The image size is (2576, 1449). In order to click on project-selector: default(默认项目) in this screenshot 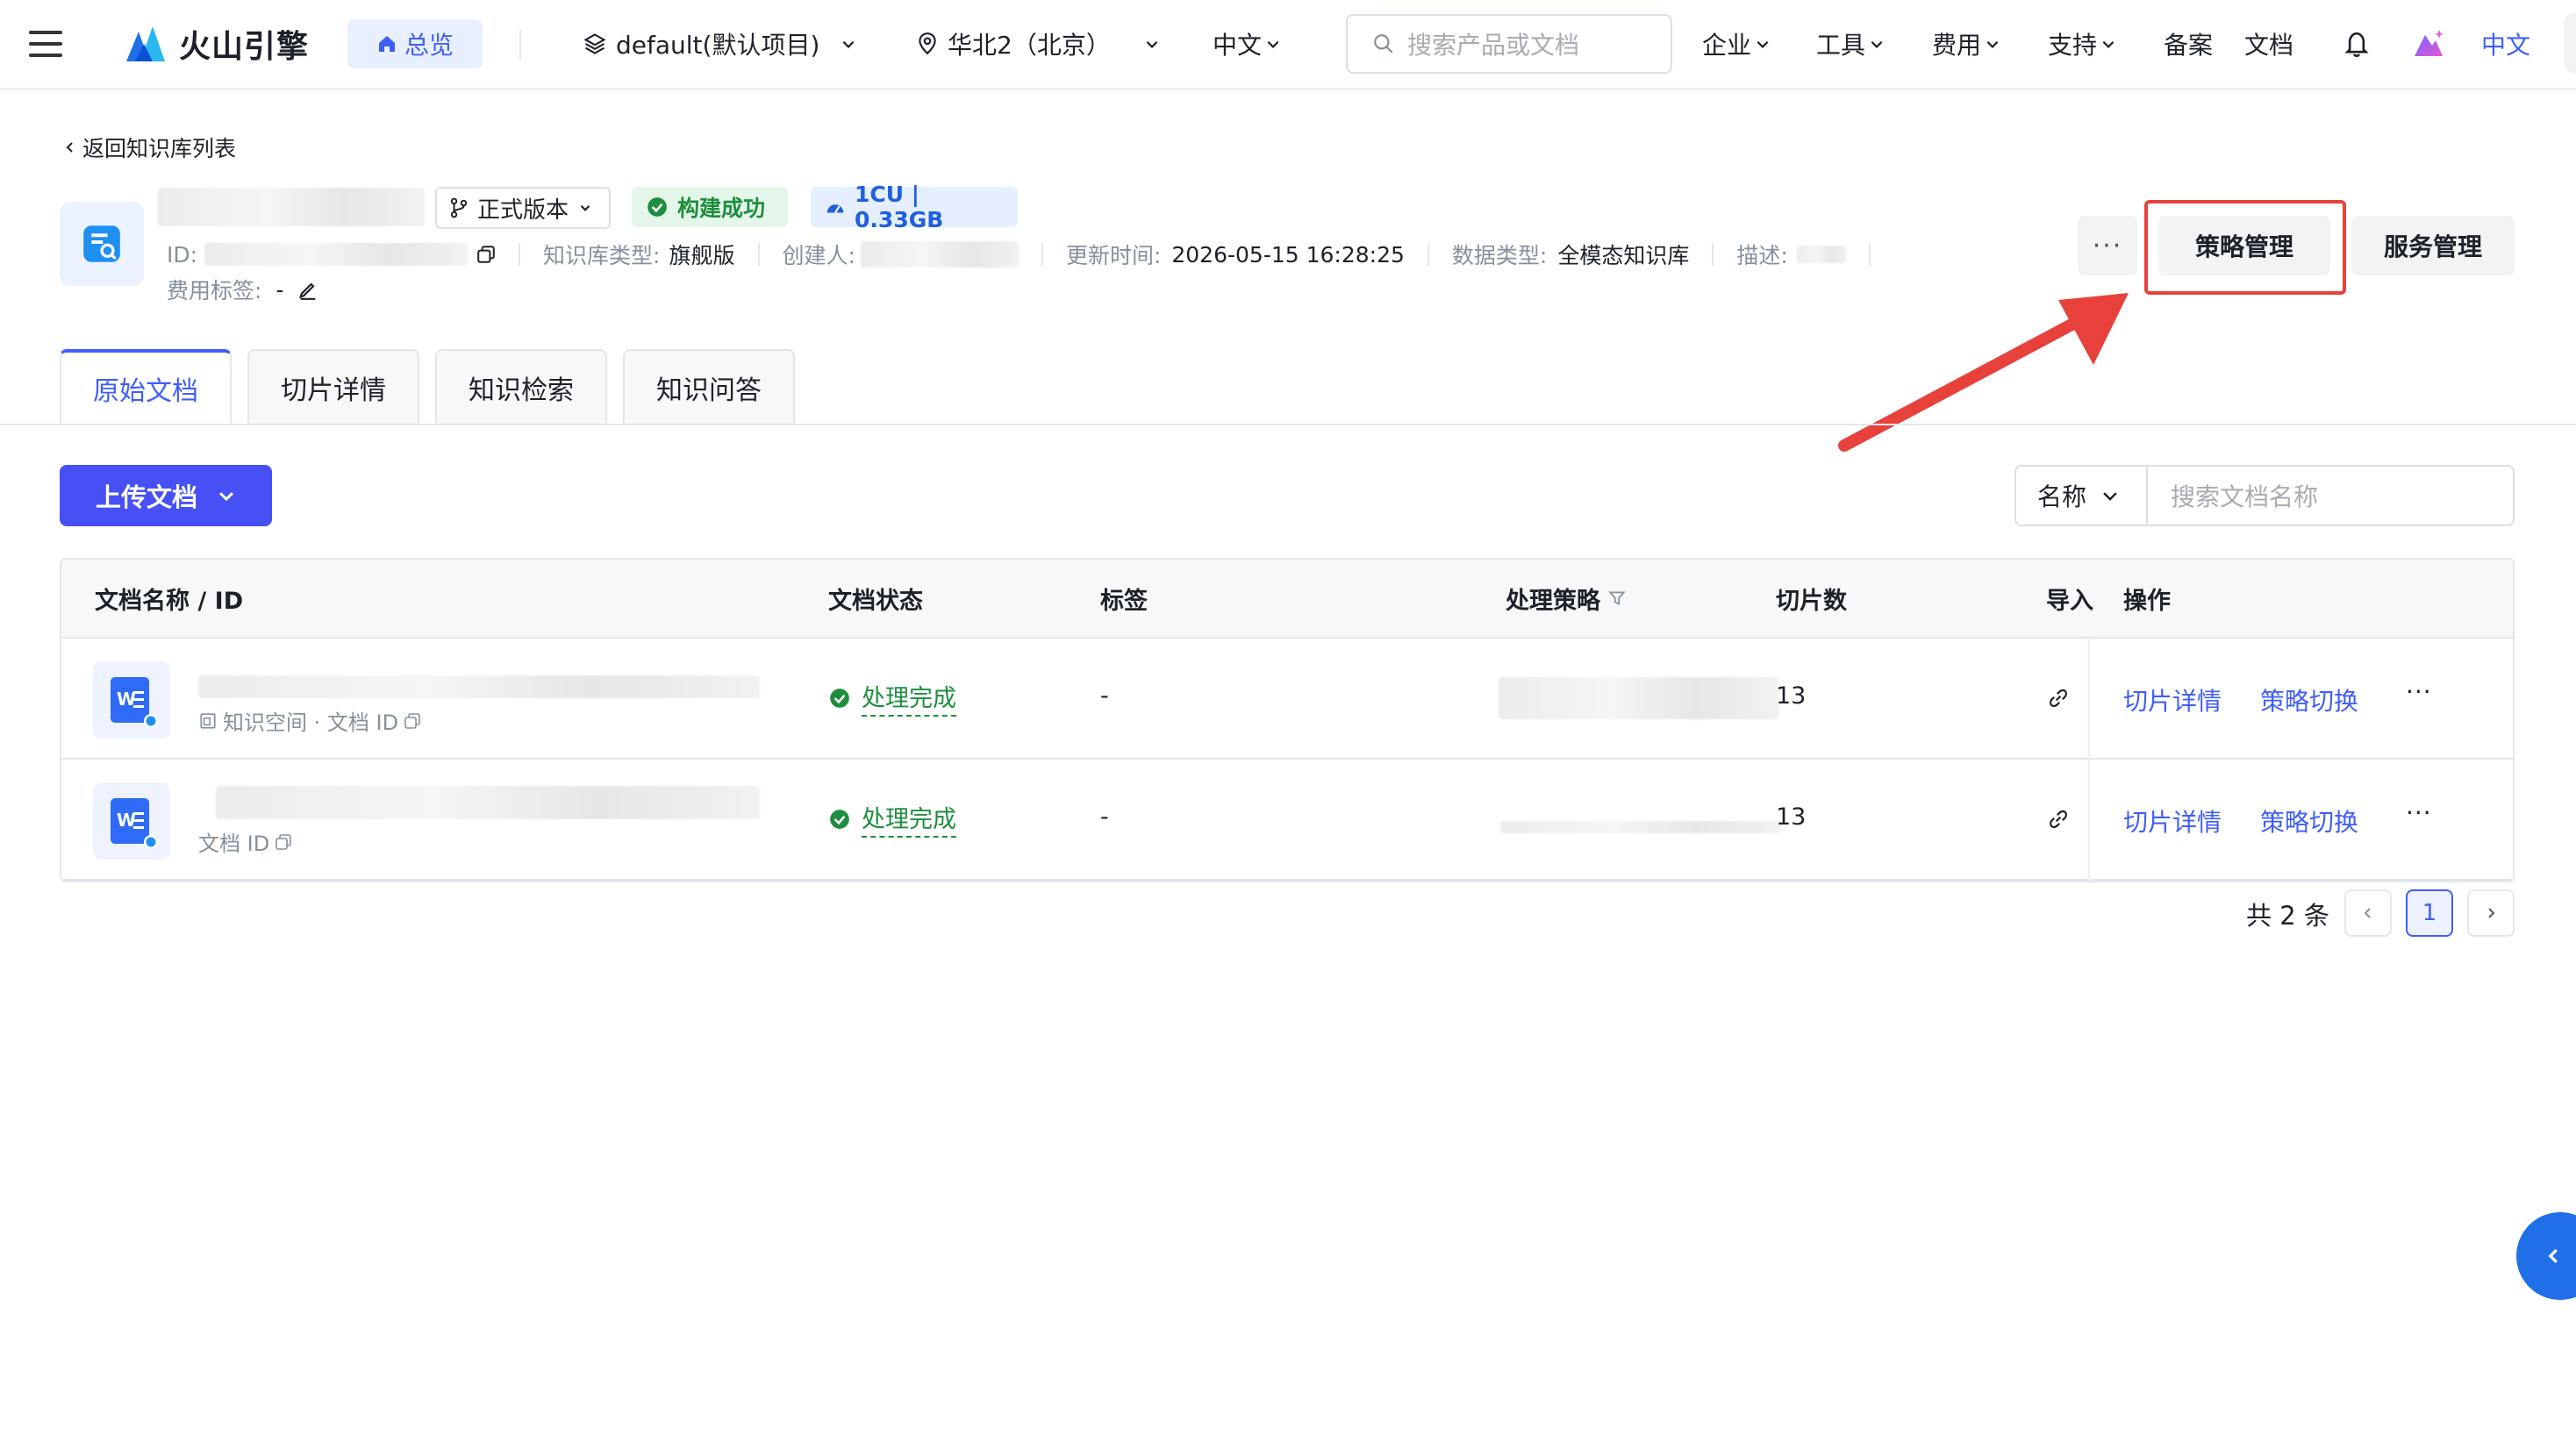, I will do `click(719, 44)`.